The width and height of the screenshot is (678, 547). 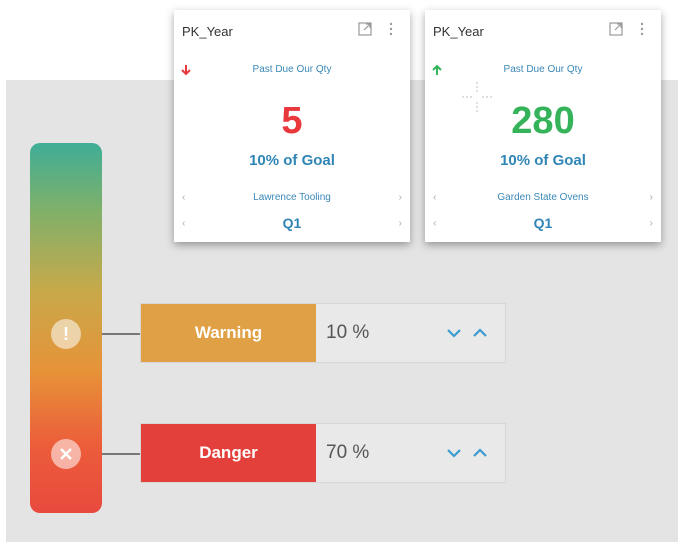 I want to click on close-circle-icon, so click(x=66, y=454).